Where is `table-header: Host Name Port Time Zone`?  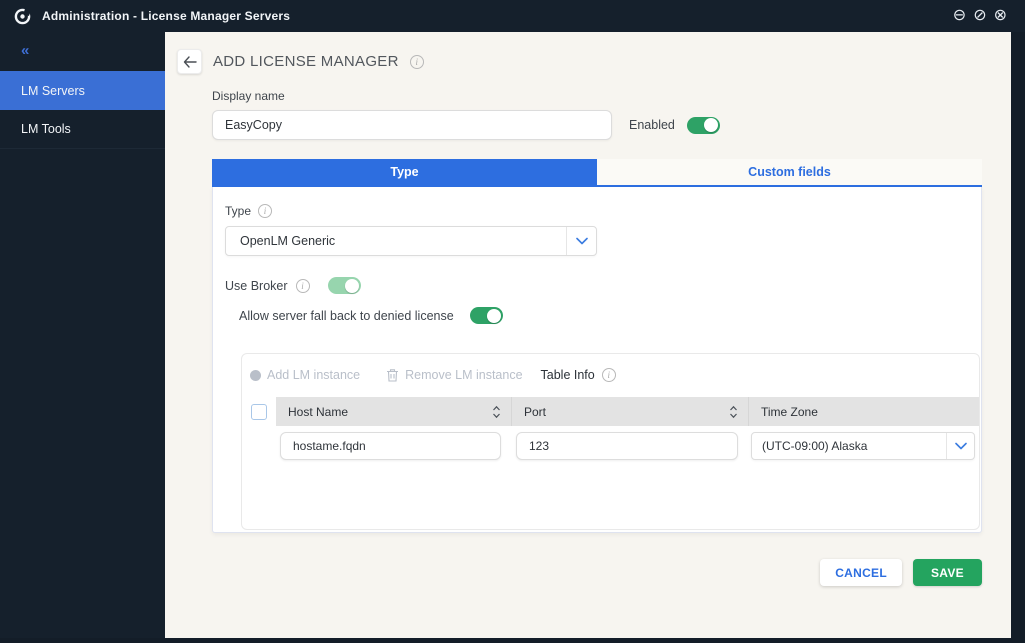
table-header: Host Name Port Time Zone is located at coordinates (610, 411).